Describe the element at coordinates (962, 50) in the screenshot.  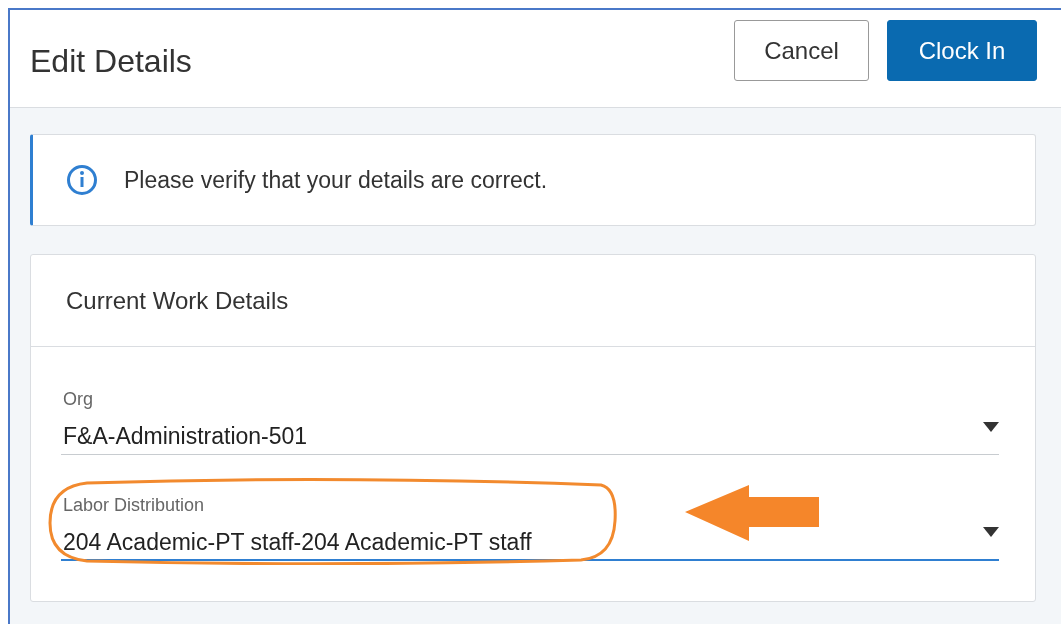
I see `clock-in-button: Clock In` at that location.